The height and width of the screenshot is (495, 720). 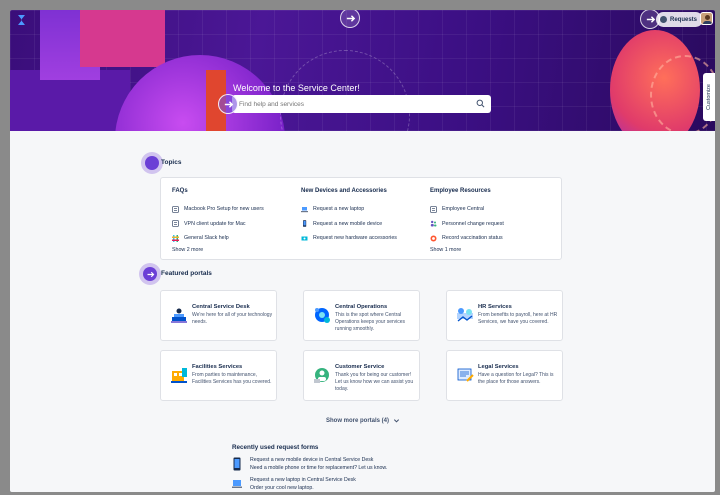 I want to click on welcome-heading: Welcome to the Service Center!, so click(x=296, y=88).